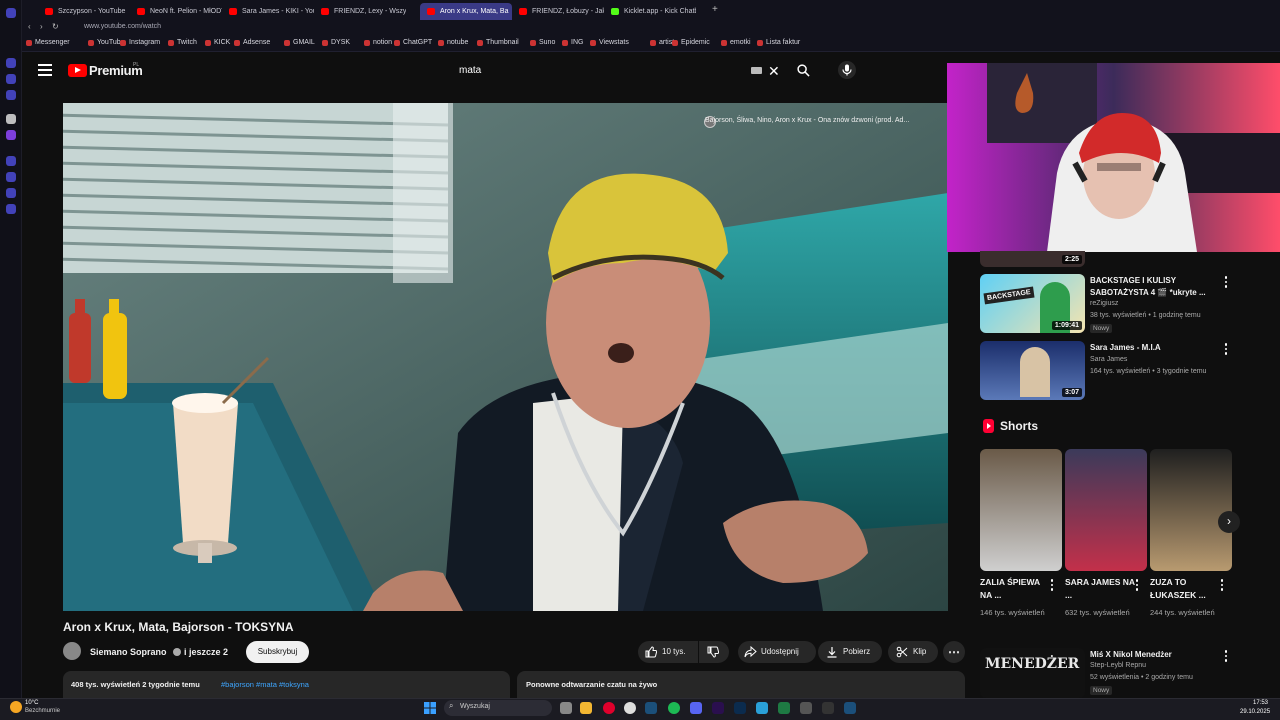 Image resolution: width=1280 pixels, height=720 pixels. I want to click on chatgpt-icon, so click(630, 708).